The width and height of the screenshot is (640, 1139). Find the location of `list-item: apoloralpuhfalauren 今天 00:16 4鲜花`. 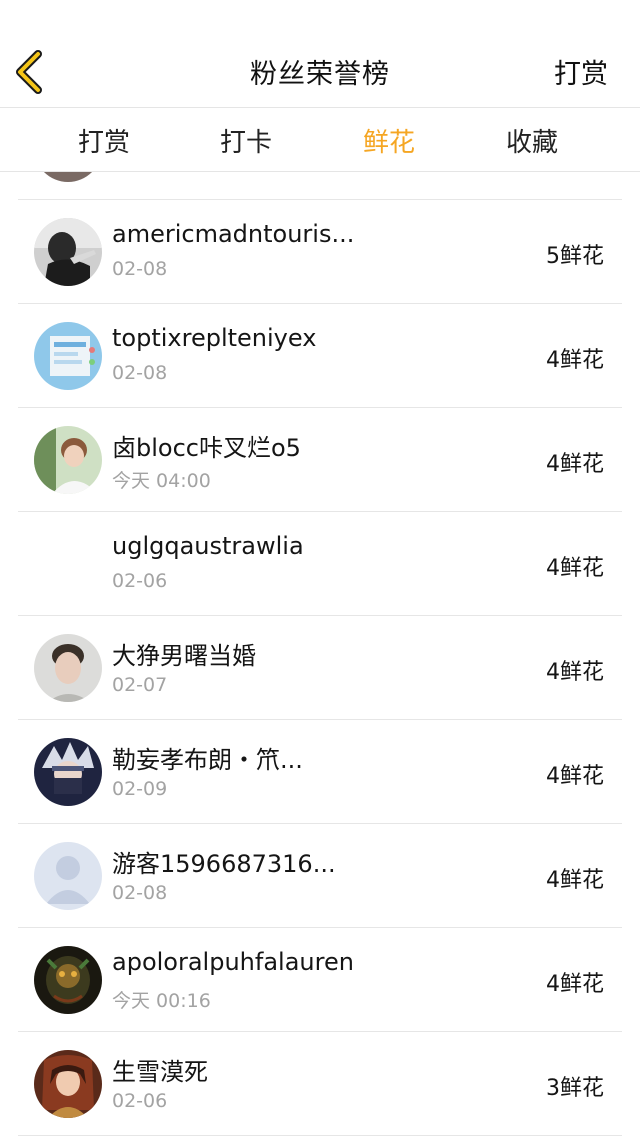

list-item: apoloralpuhfalauren 今天 00:16 4鲜花 is located at coordinates (320, 980).